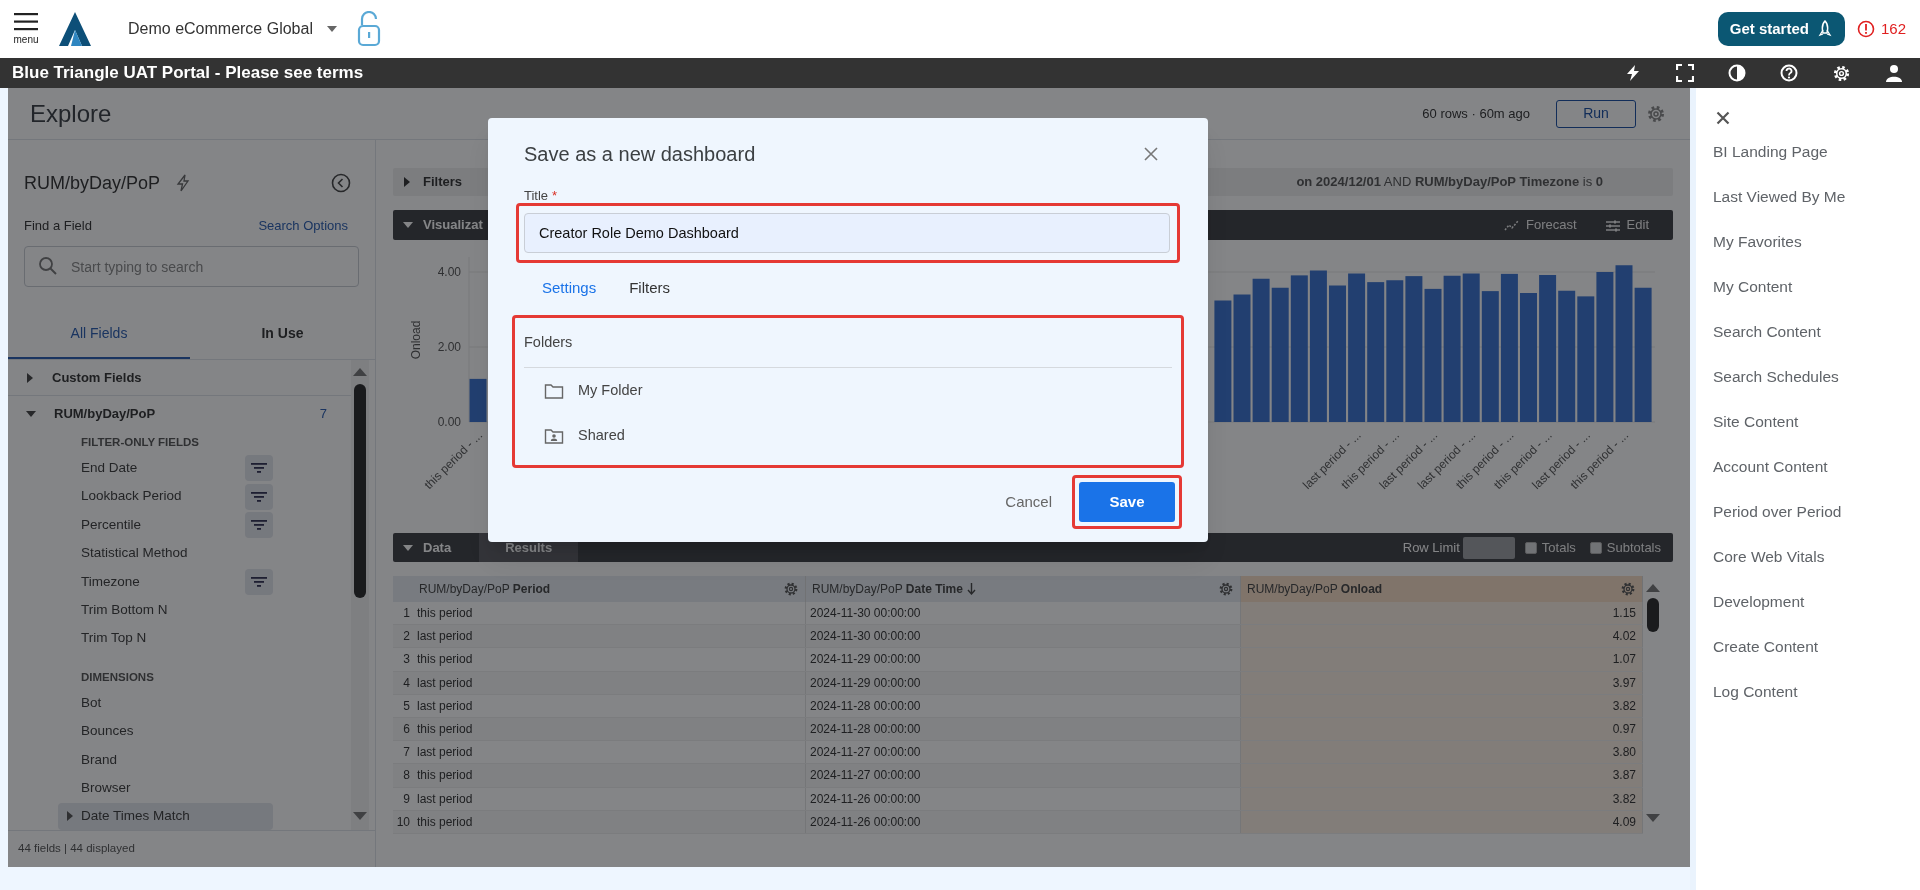 This screenshot has width=1920, height=890. Describe the element at coordinates (1777, 511) in the screenshot. I see `sidebar-link: Period over Period` at that location.